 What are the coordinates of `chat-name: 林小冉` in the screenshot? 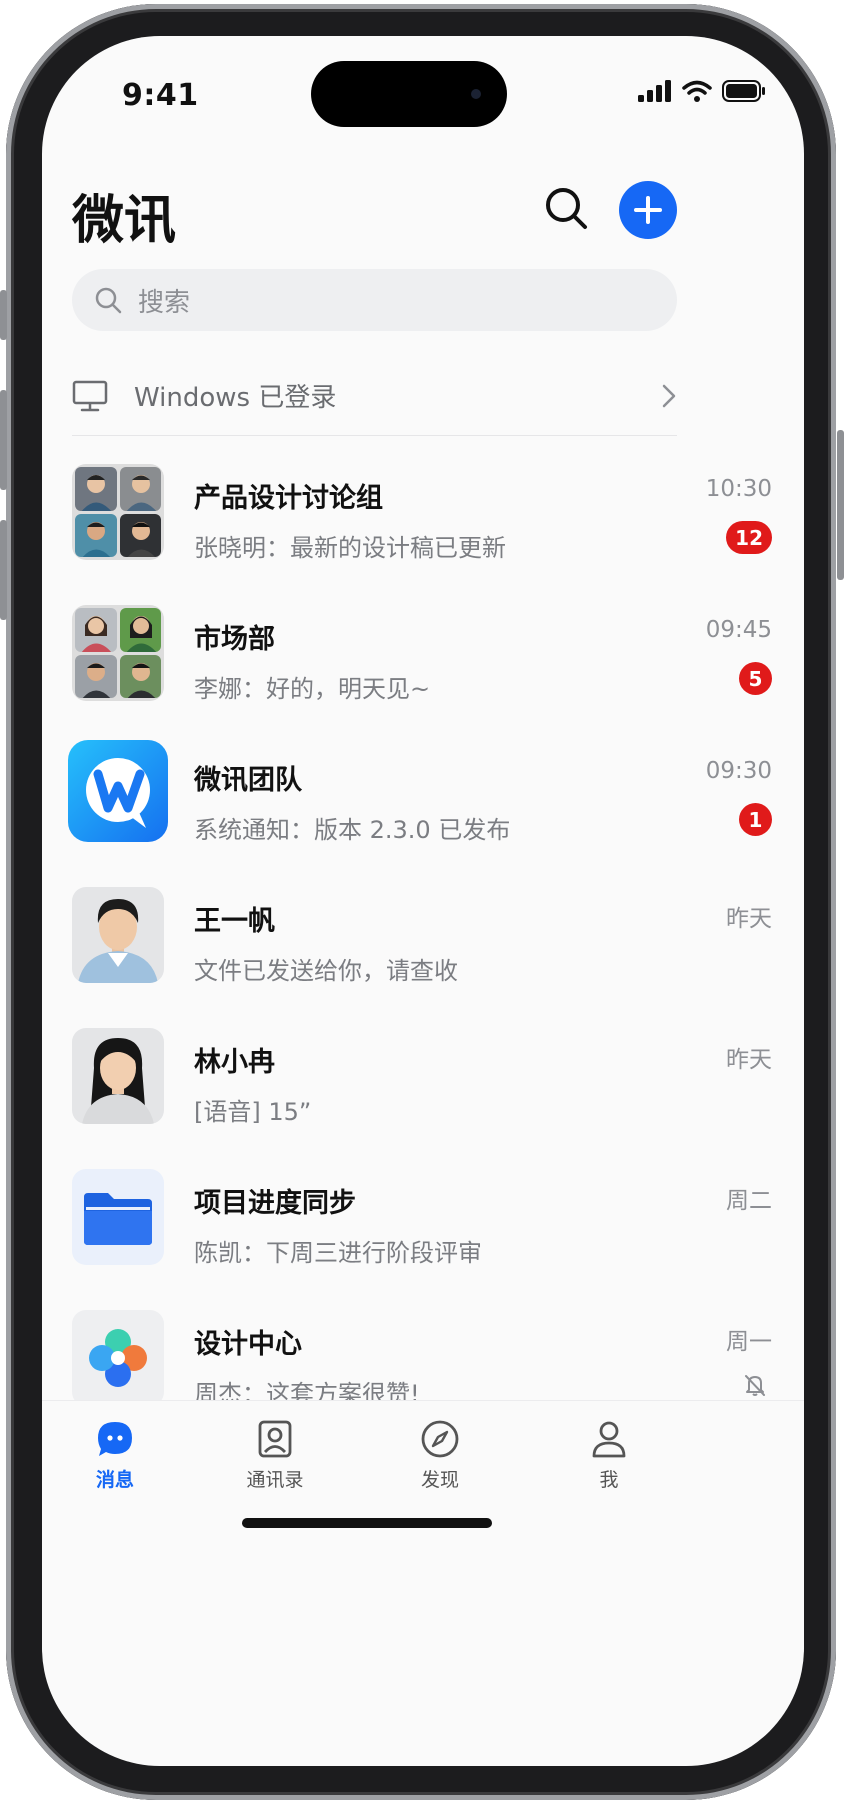 It's located at (234, 1062).